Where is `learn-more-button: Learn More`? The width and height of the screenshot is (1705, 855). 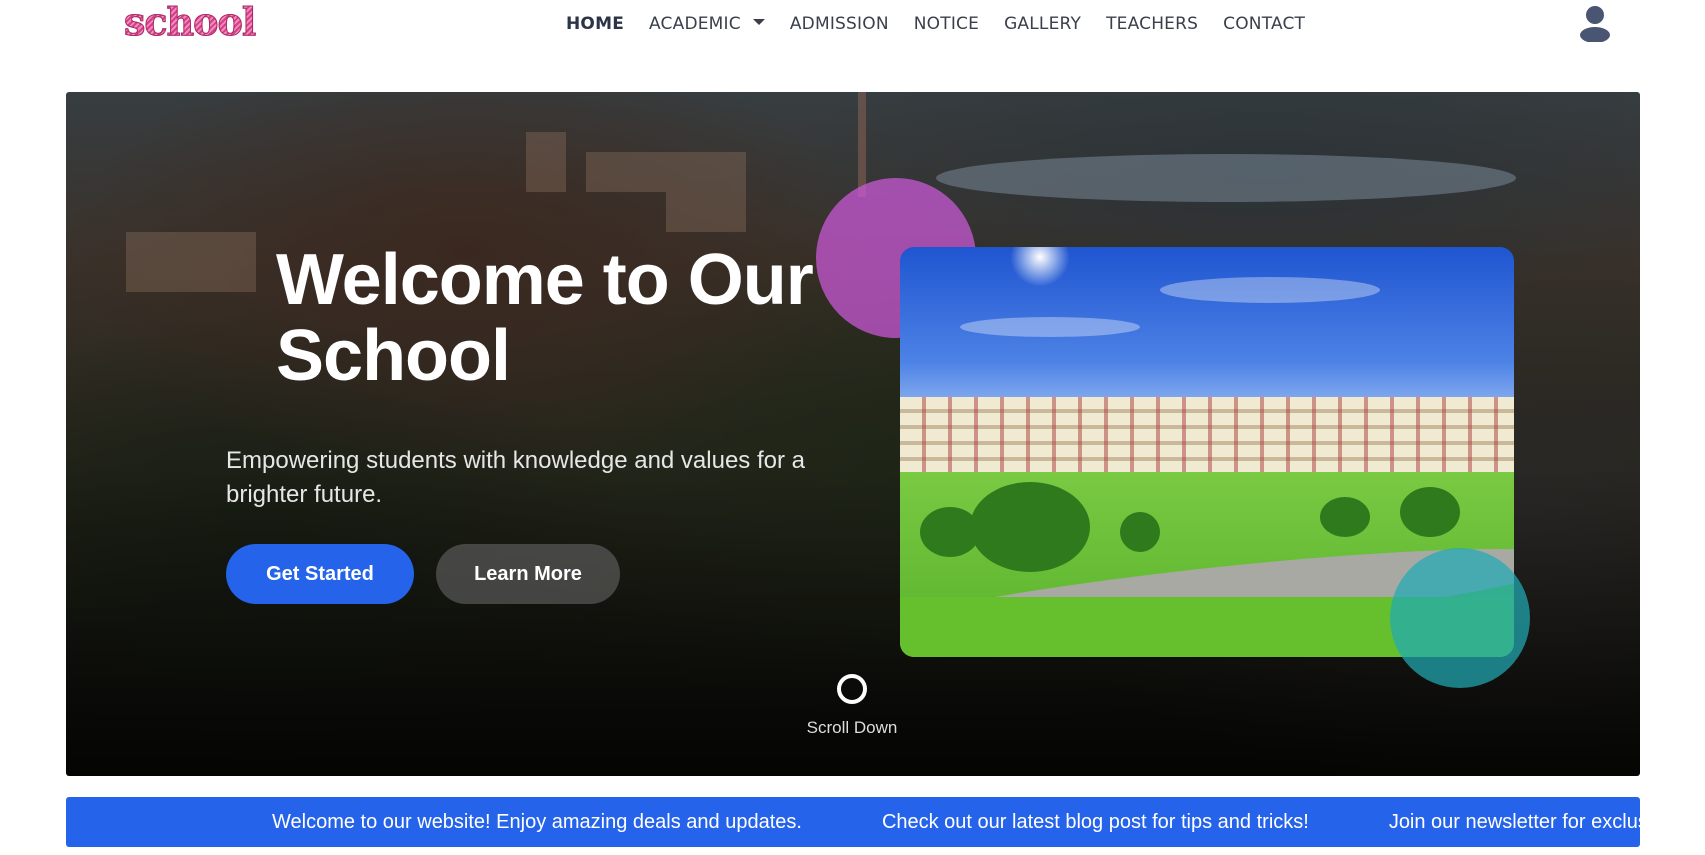
learn-more-button: Learn More is located at coordinates (528, 574).